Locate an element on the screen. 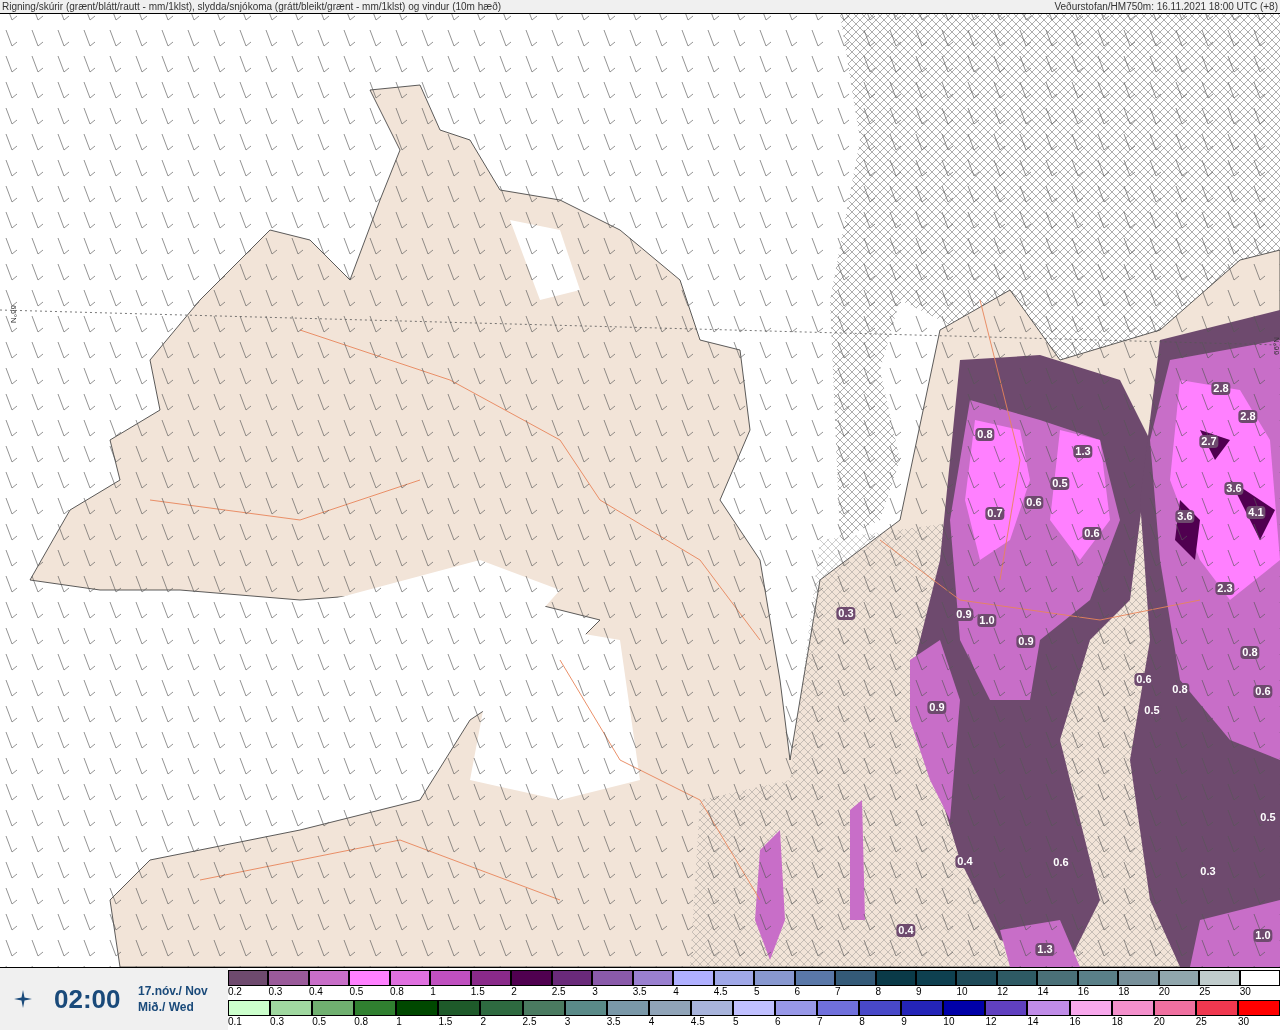 The image size is (1280, 1030). precipitation-value: 2.7 is located at coordinates (1209, 441).